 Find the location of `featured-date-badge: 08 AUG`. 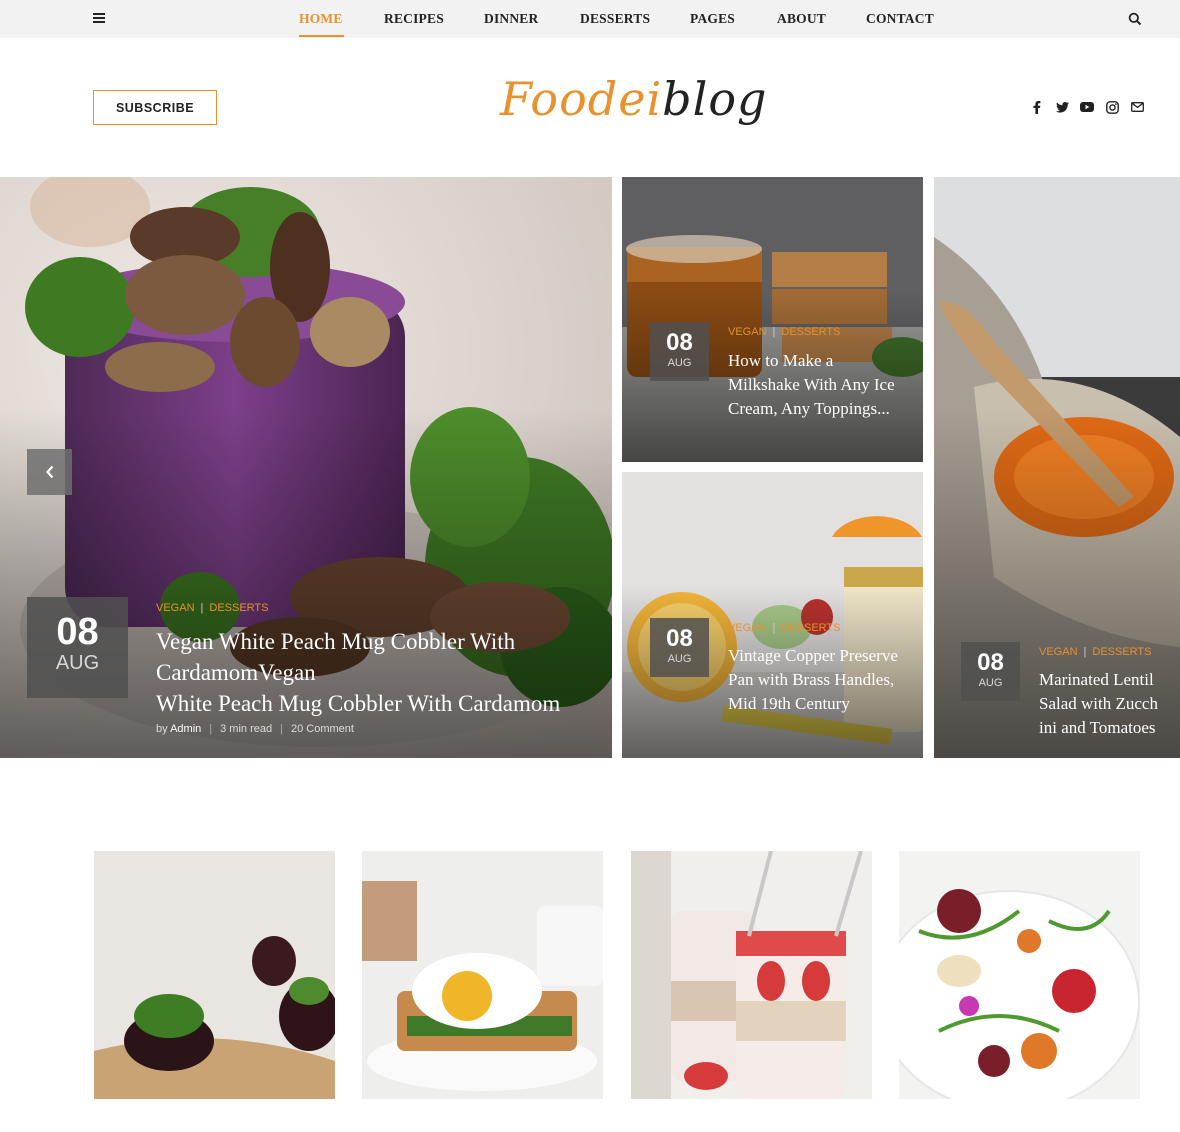

featured-date-badge: 08 AUG is located at coordinates (77, 647).